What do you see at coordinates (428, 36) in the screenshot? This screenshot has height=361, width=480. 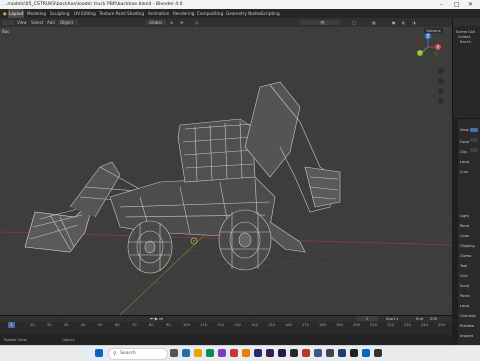 I see `svg-text: Z` at bounding box center [428, 36].